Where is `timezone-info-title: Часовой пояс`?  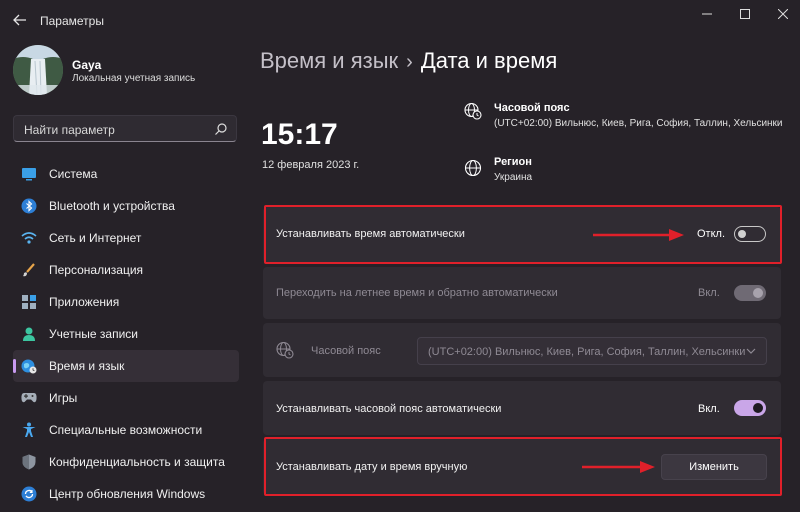
timezone-info-title: Часовой пояс is located at coordinates (532, 108).